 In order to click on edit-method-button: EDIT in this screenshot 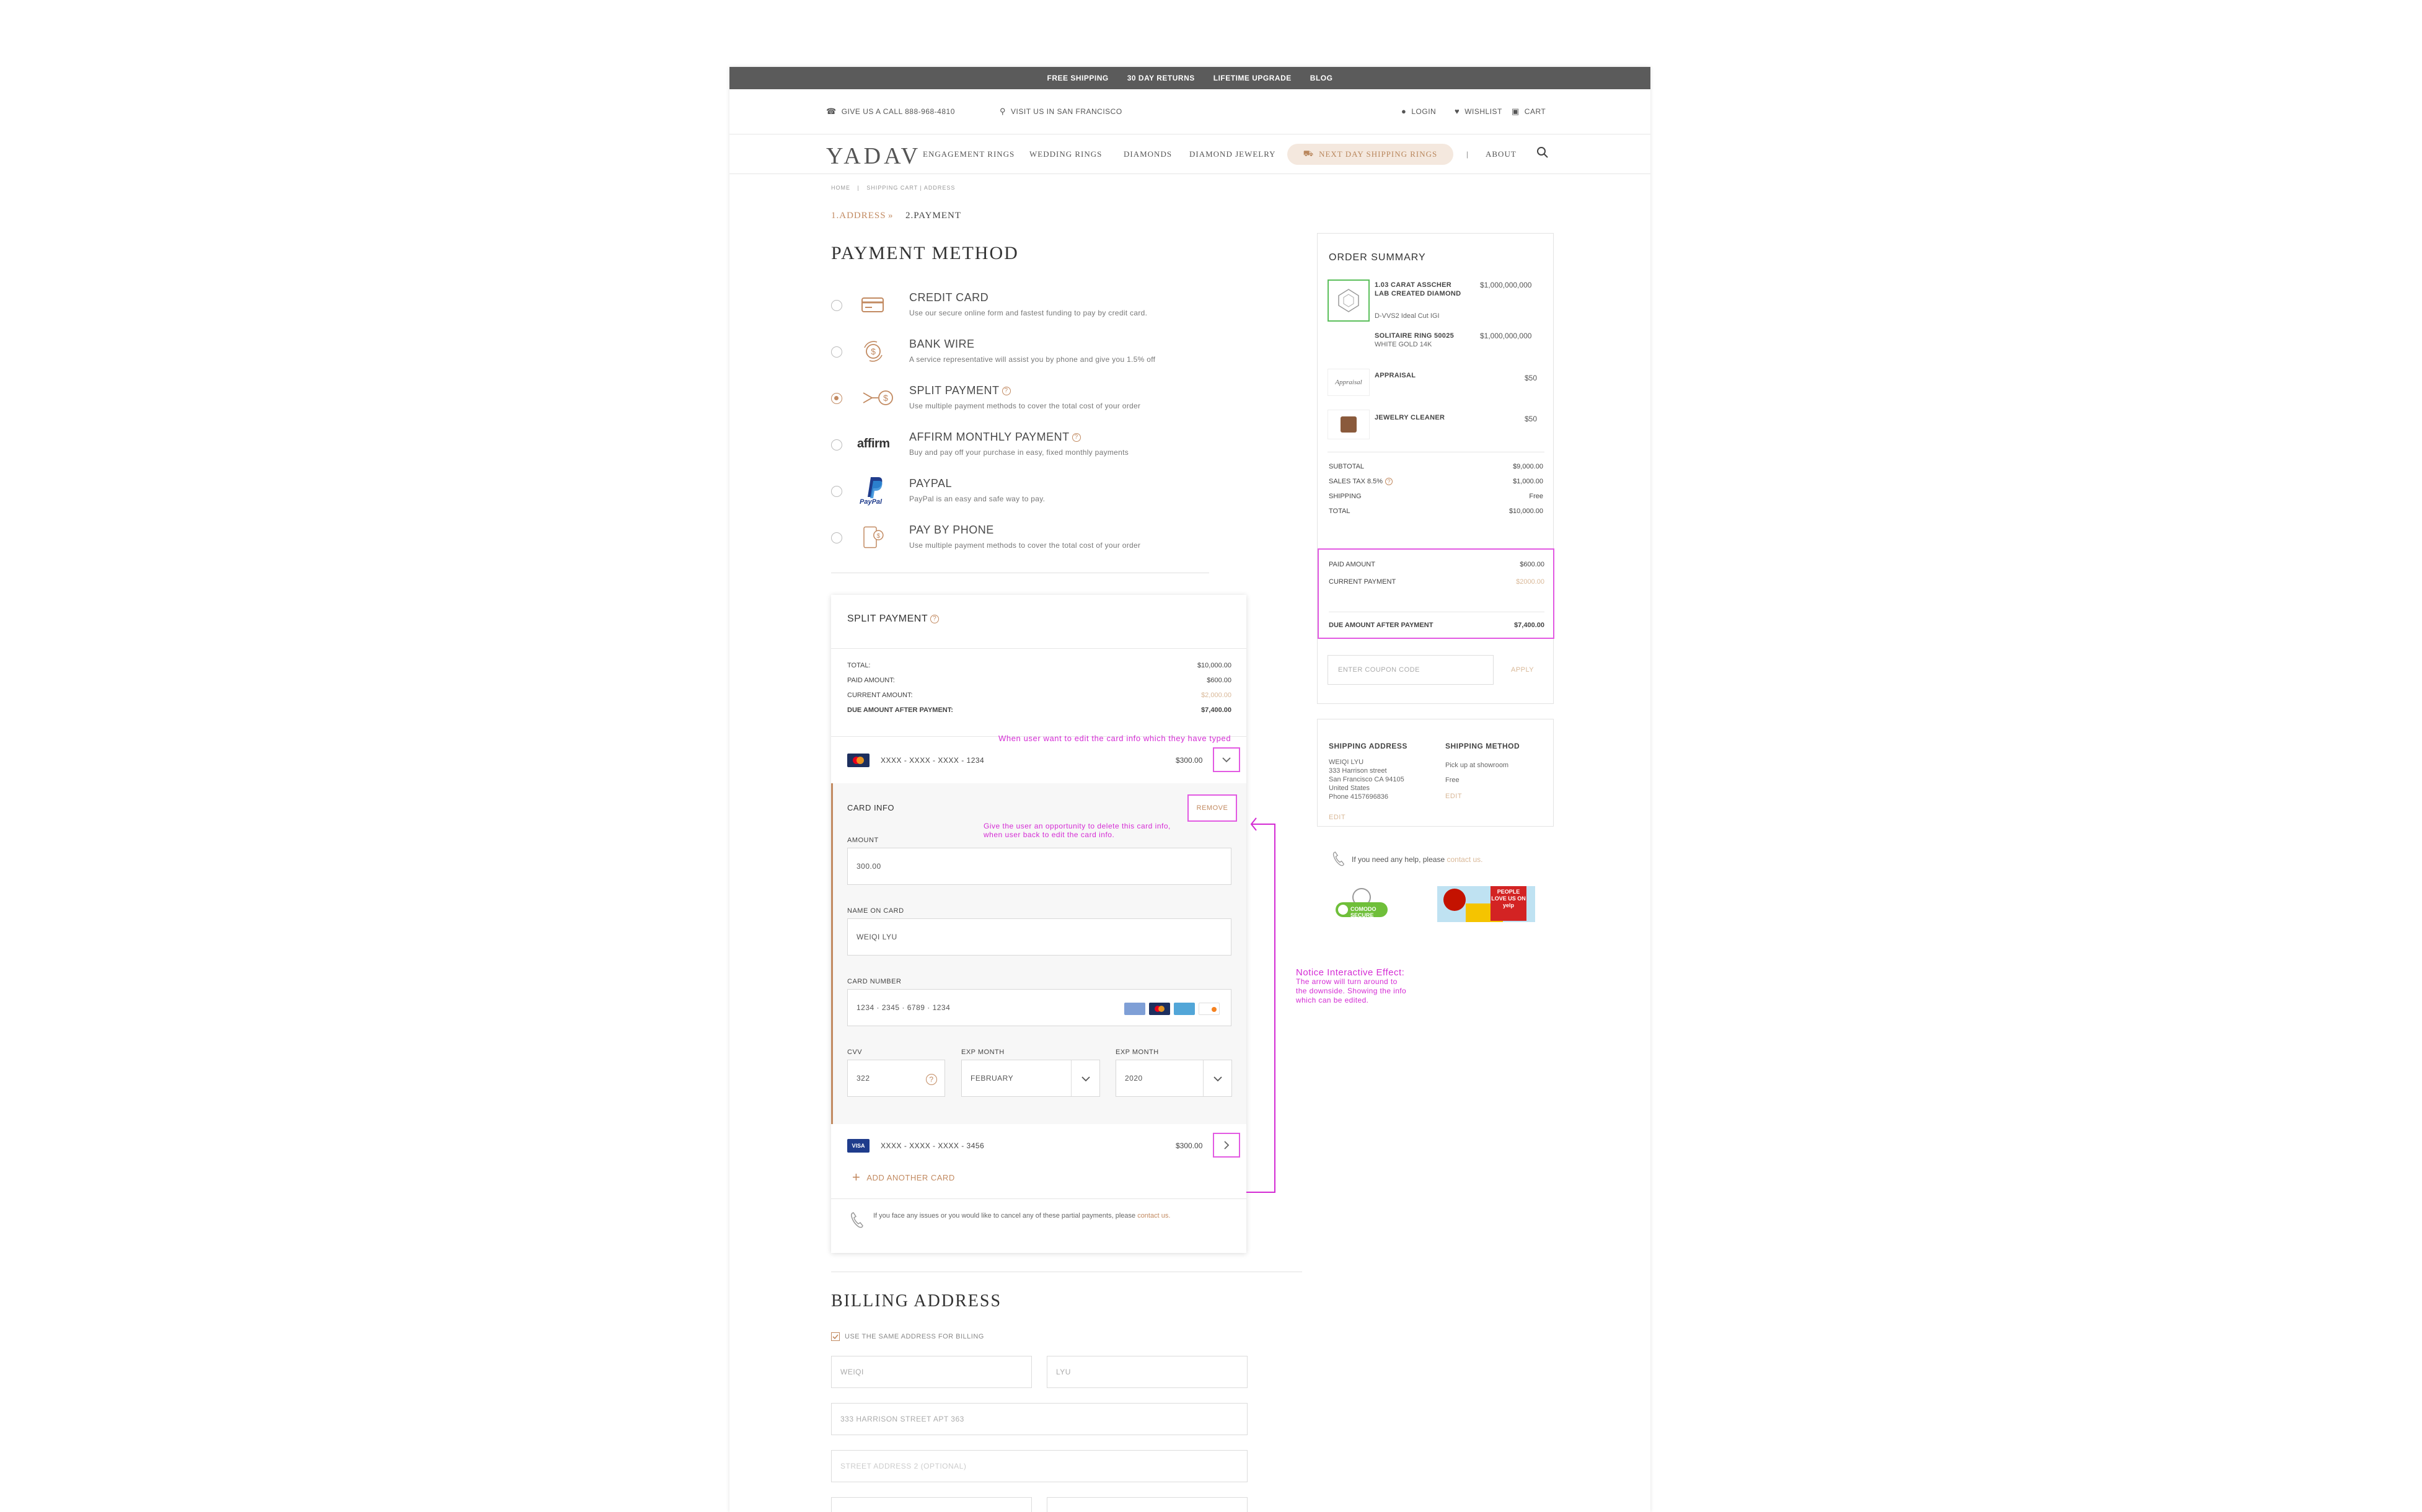, I will do `click(1453, 796)`.